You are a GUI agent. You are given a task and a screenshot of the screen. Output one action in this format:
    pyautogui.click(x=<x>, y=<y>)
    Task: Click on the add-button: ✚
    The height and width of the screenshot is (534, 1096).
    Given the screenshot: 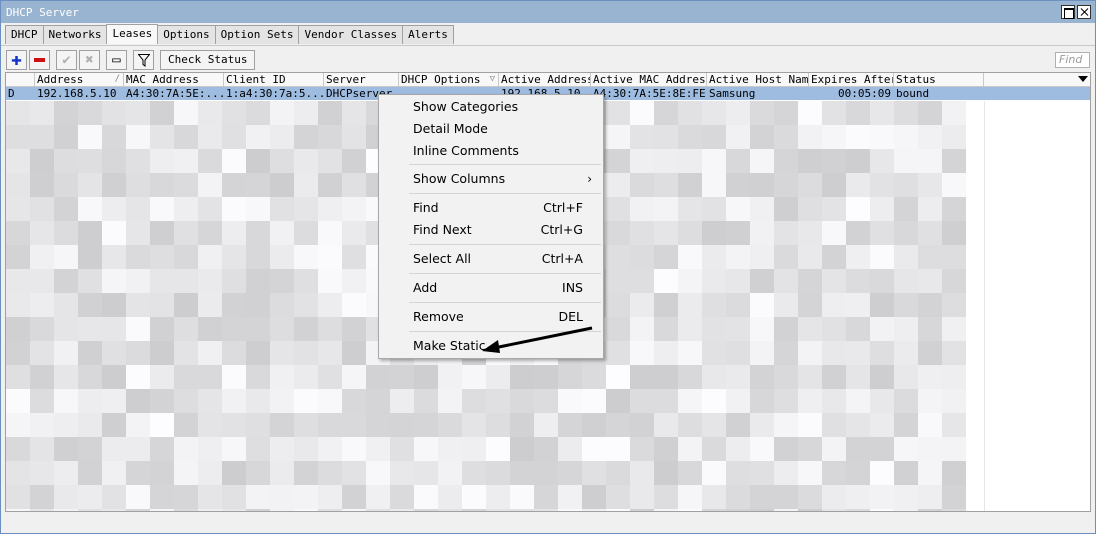 What is the action you would take?
    pyautogui.click(x=16, y=60)
    